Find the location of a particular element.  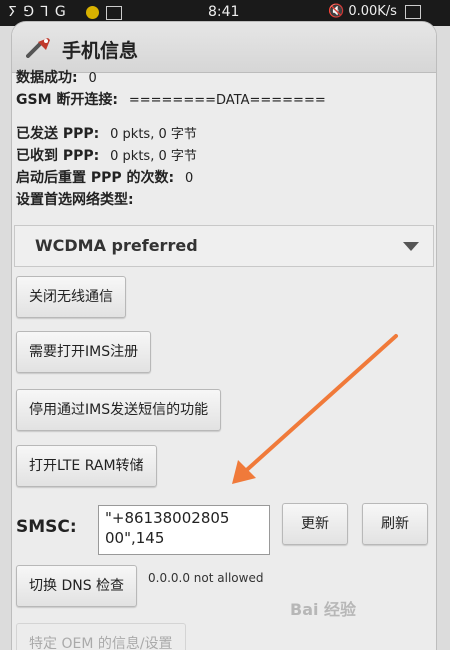

watermark: Bai 经验 is located at coordinates (323, 609).